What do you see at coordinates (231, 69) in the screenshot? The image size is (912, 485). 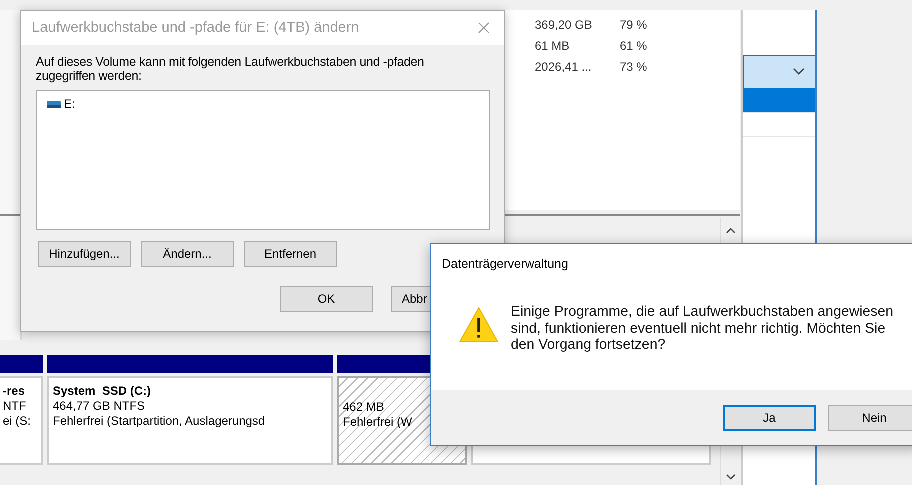 I see `instruction-text: Auf dieses Volume kann mit folgenden Laufwerkbuchstaben und -pfaden zugegriffen werden:` at bounding box center [231, 69].